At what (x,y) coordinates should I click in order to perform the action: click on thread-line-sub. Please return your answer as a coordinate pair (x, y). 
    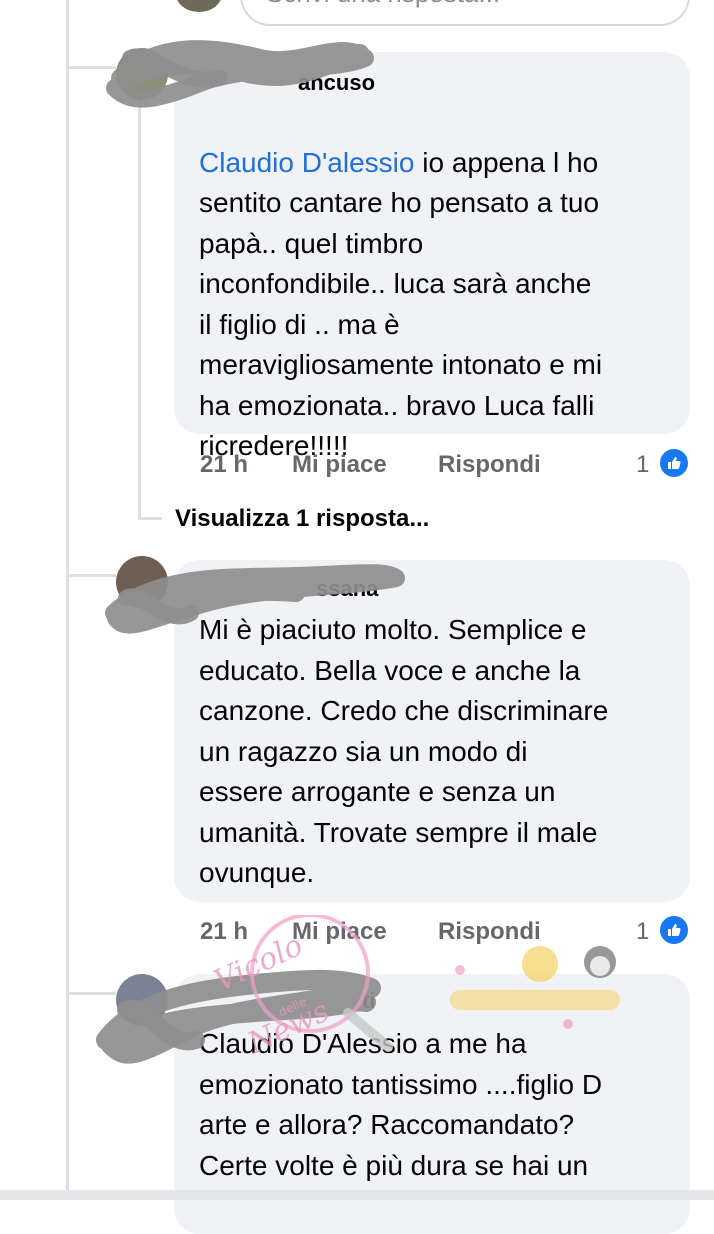
    Looking at the image, I should click on (139, 300).